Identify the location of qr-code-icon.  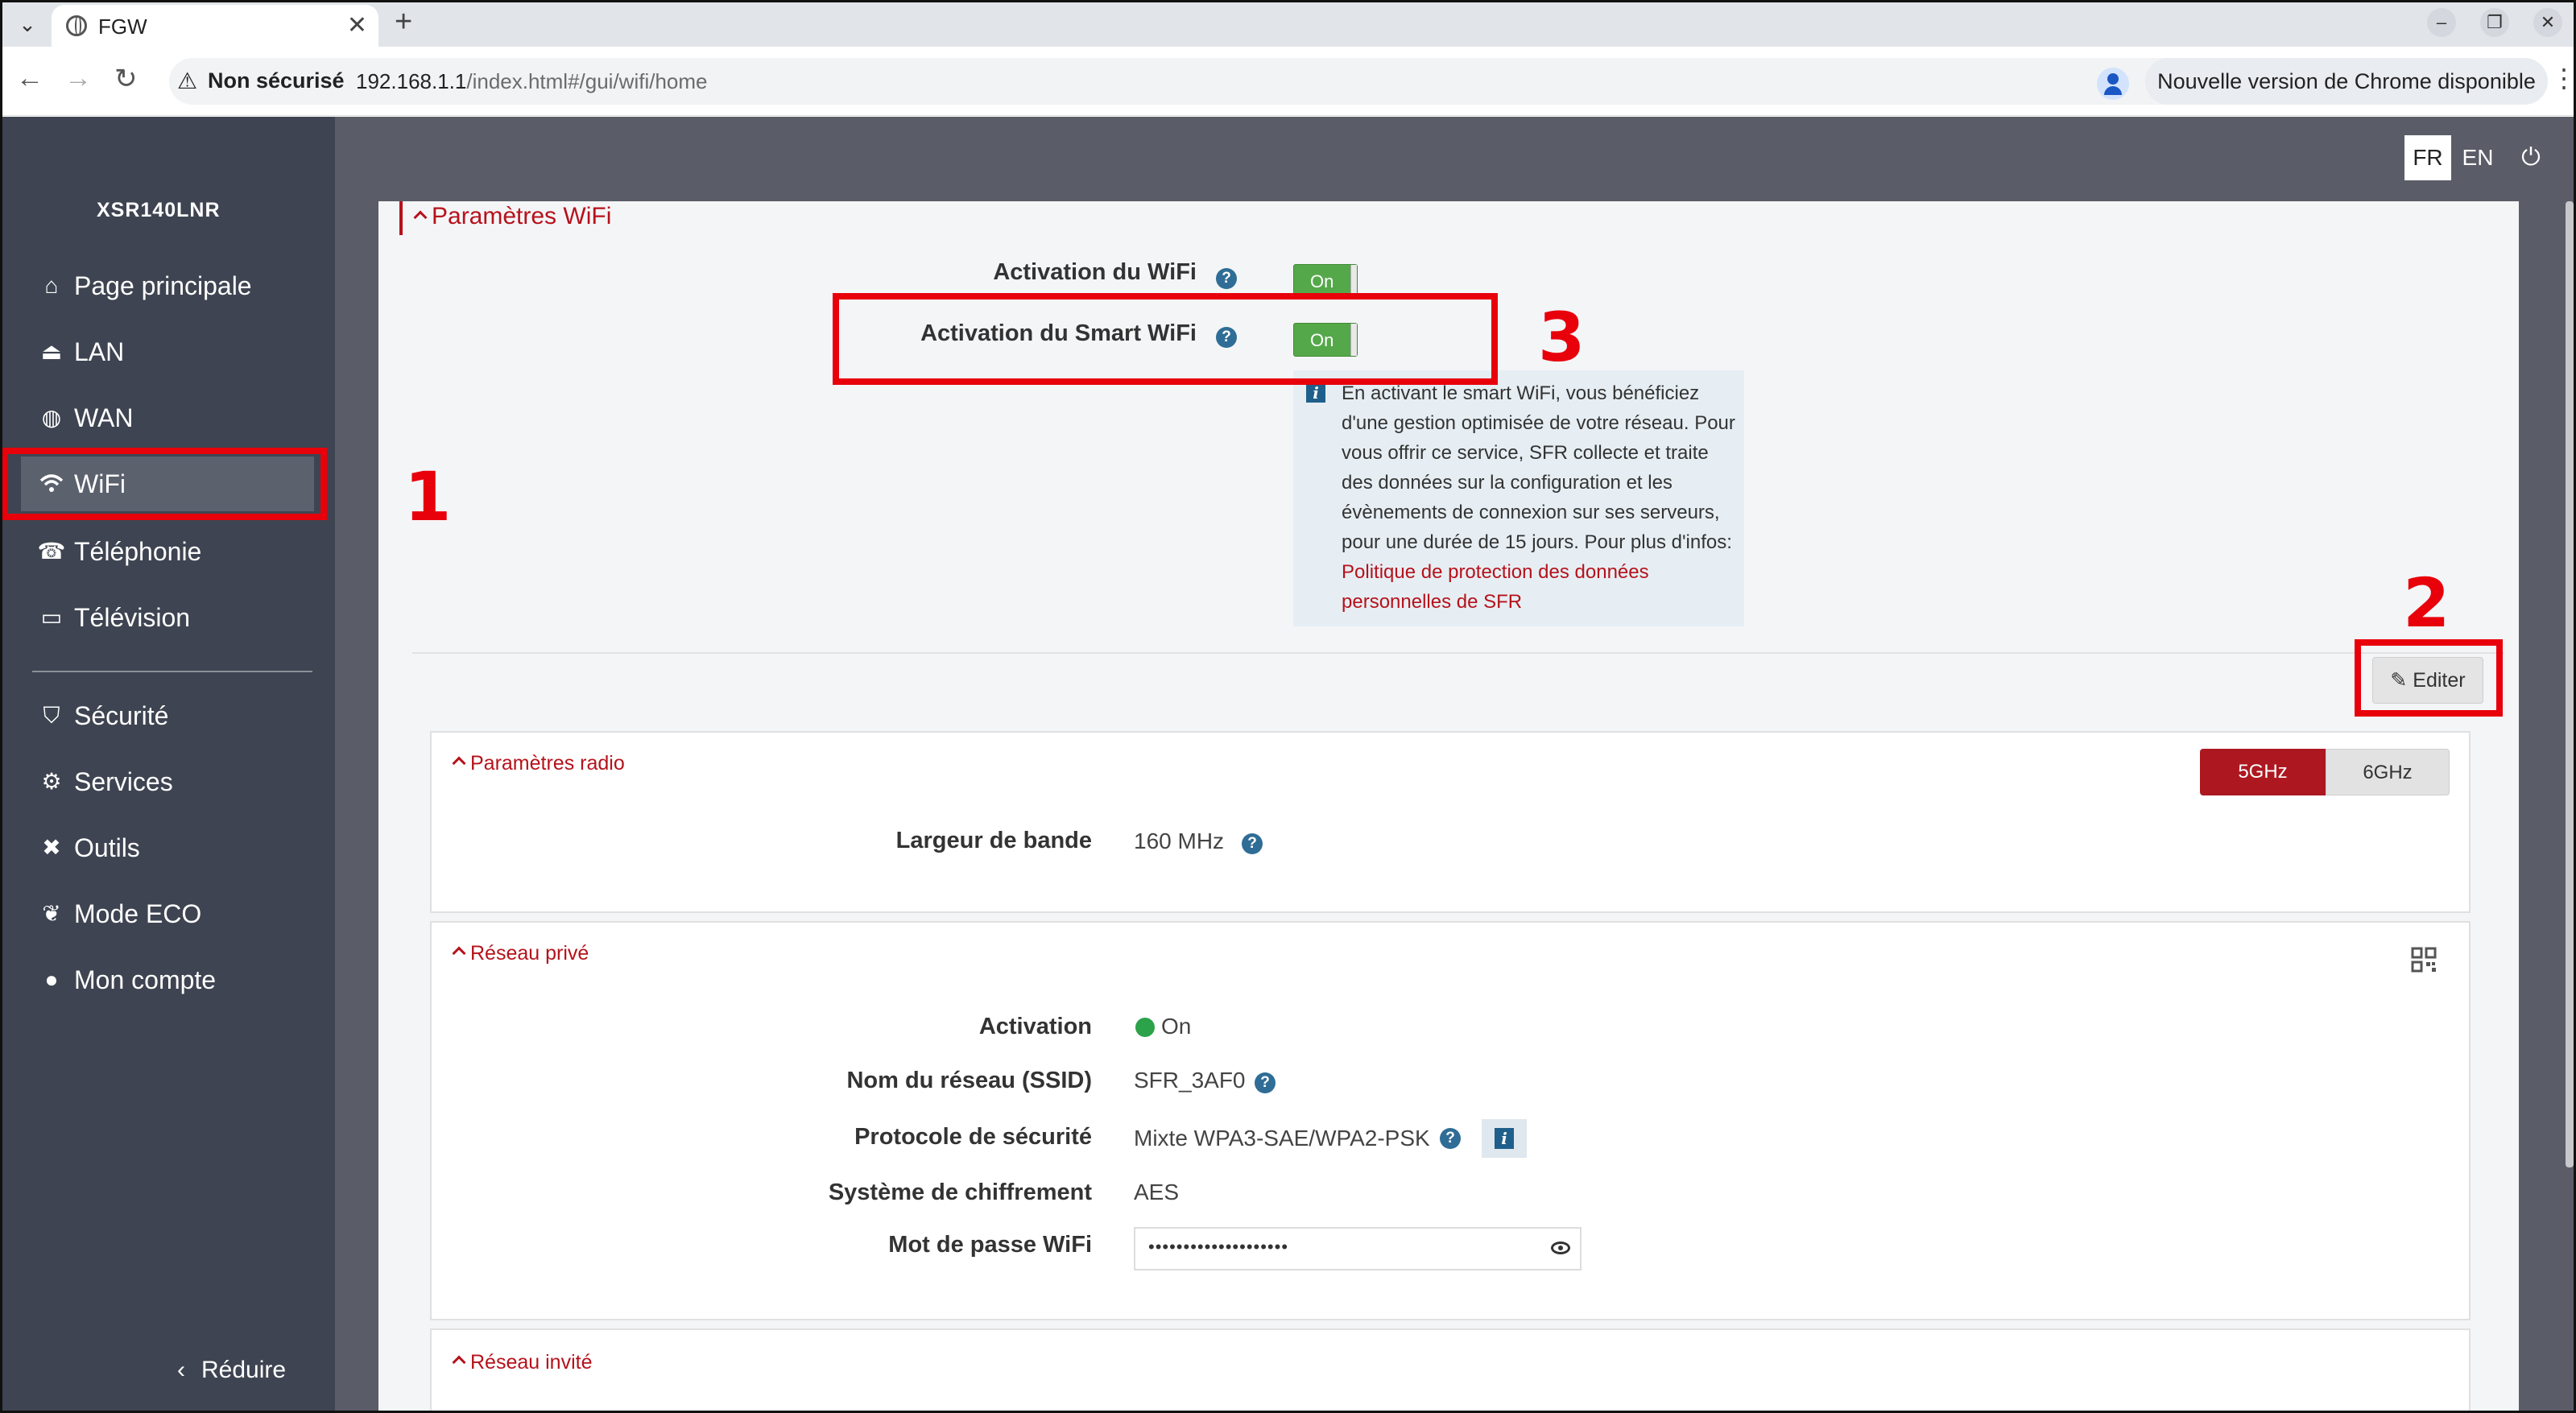
(2424, 960).